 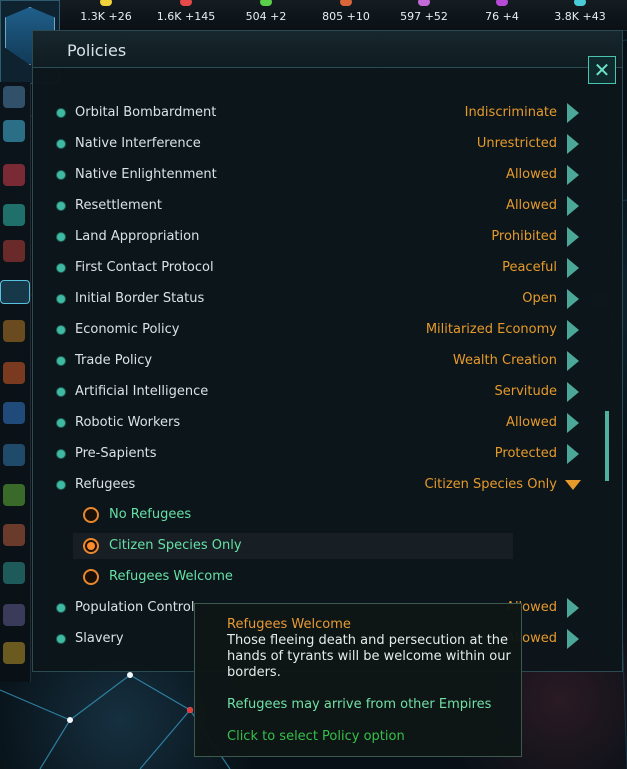 What do you see at coordinates (359, 704) in the screenshot?
I see `tooltip-effect: Refugees may arrive from other Empires` at bounding box center [359, 704].